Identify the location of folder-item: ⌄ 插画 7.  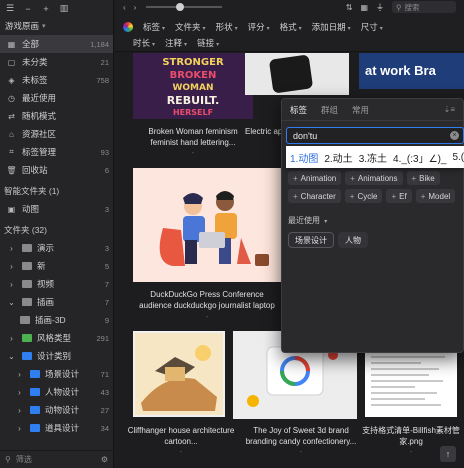
(56, 302).